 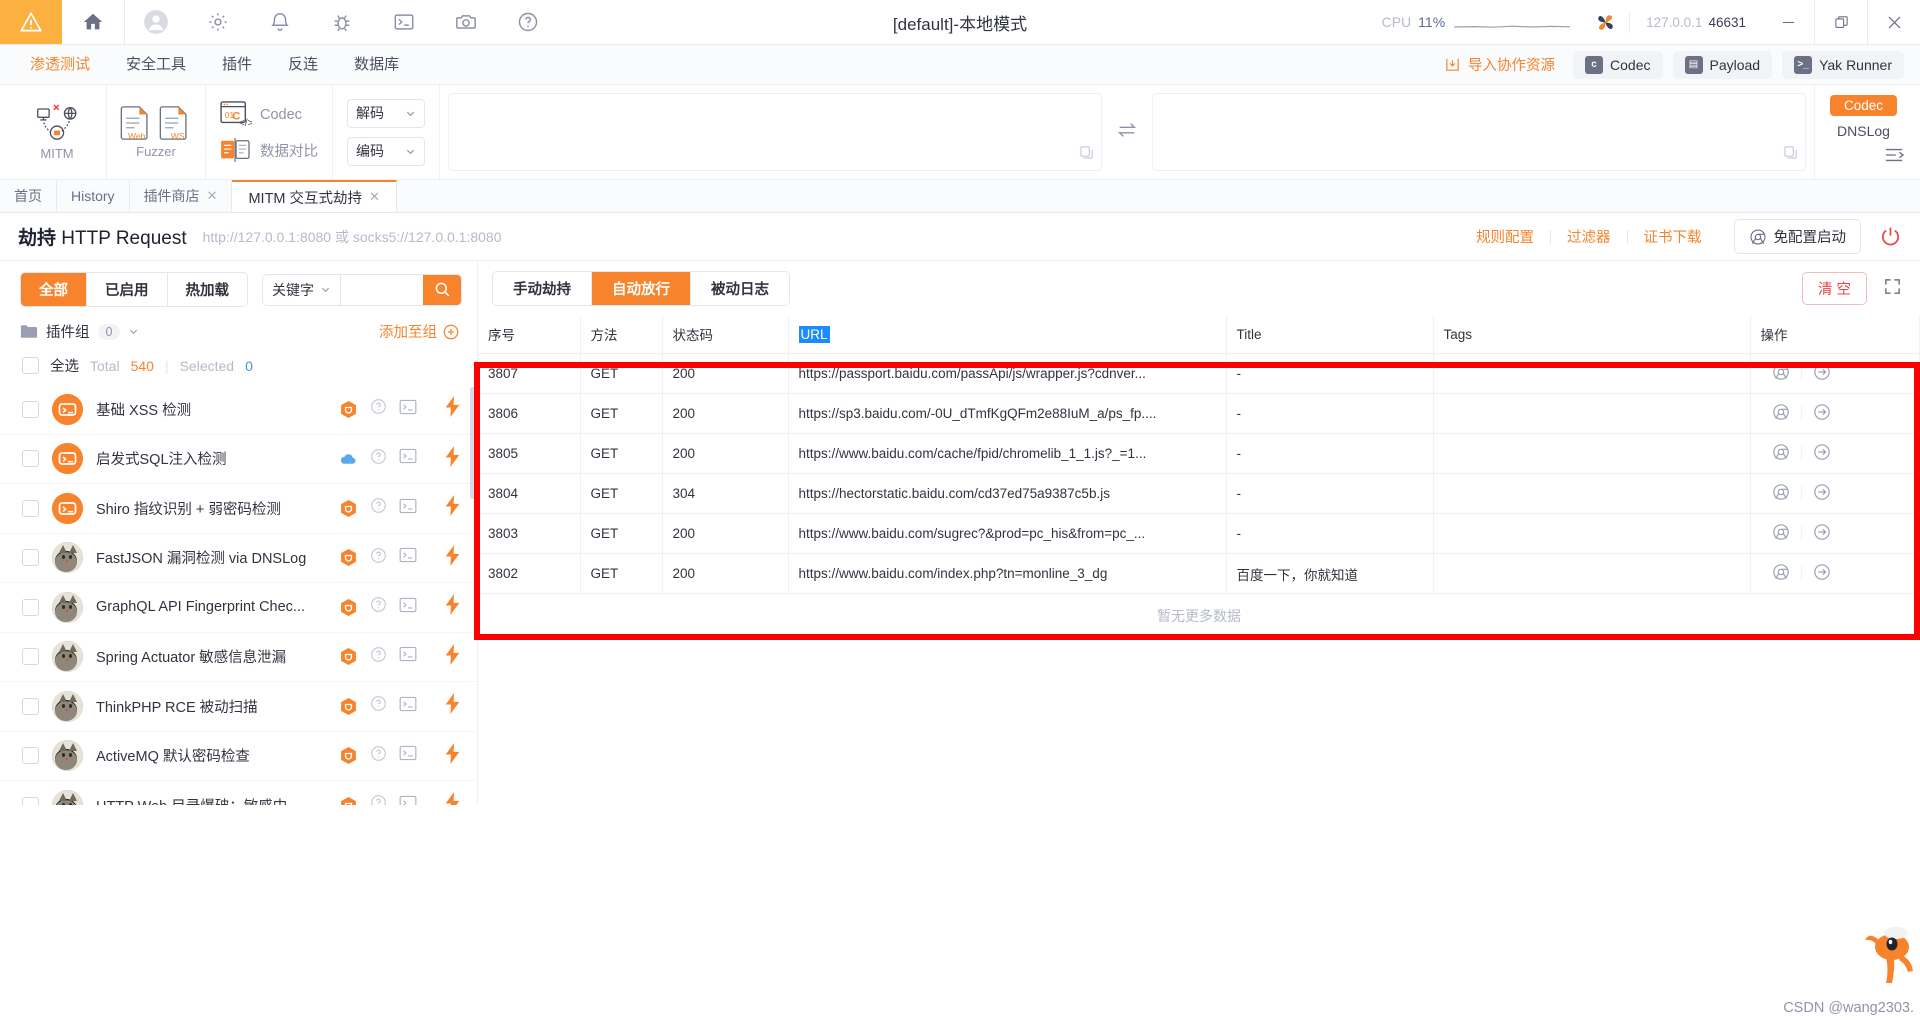 I want to click on menu-item-database: 数据库, so click(x=376, y=65).